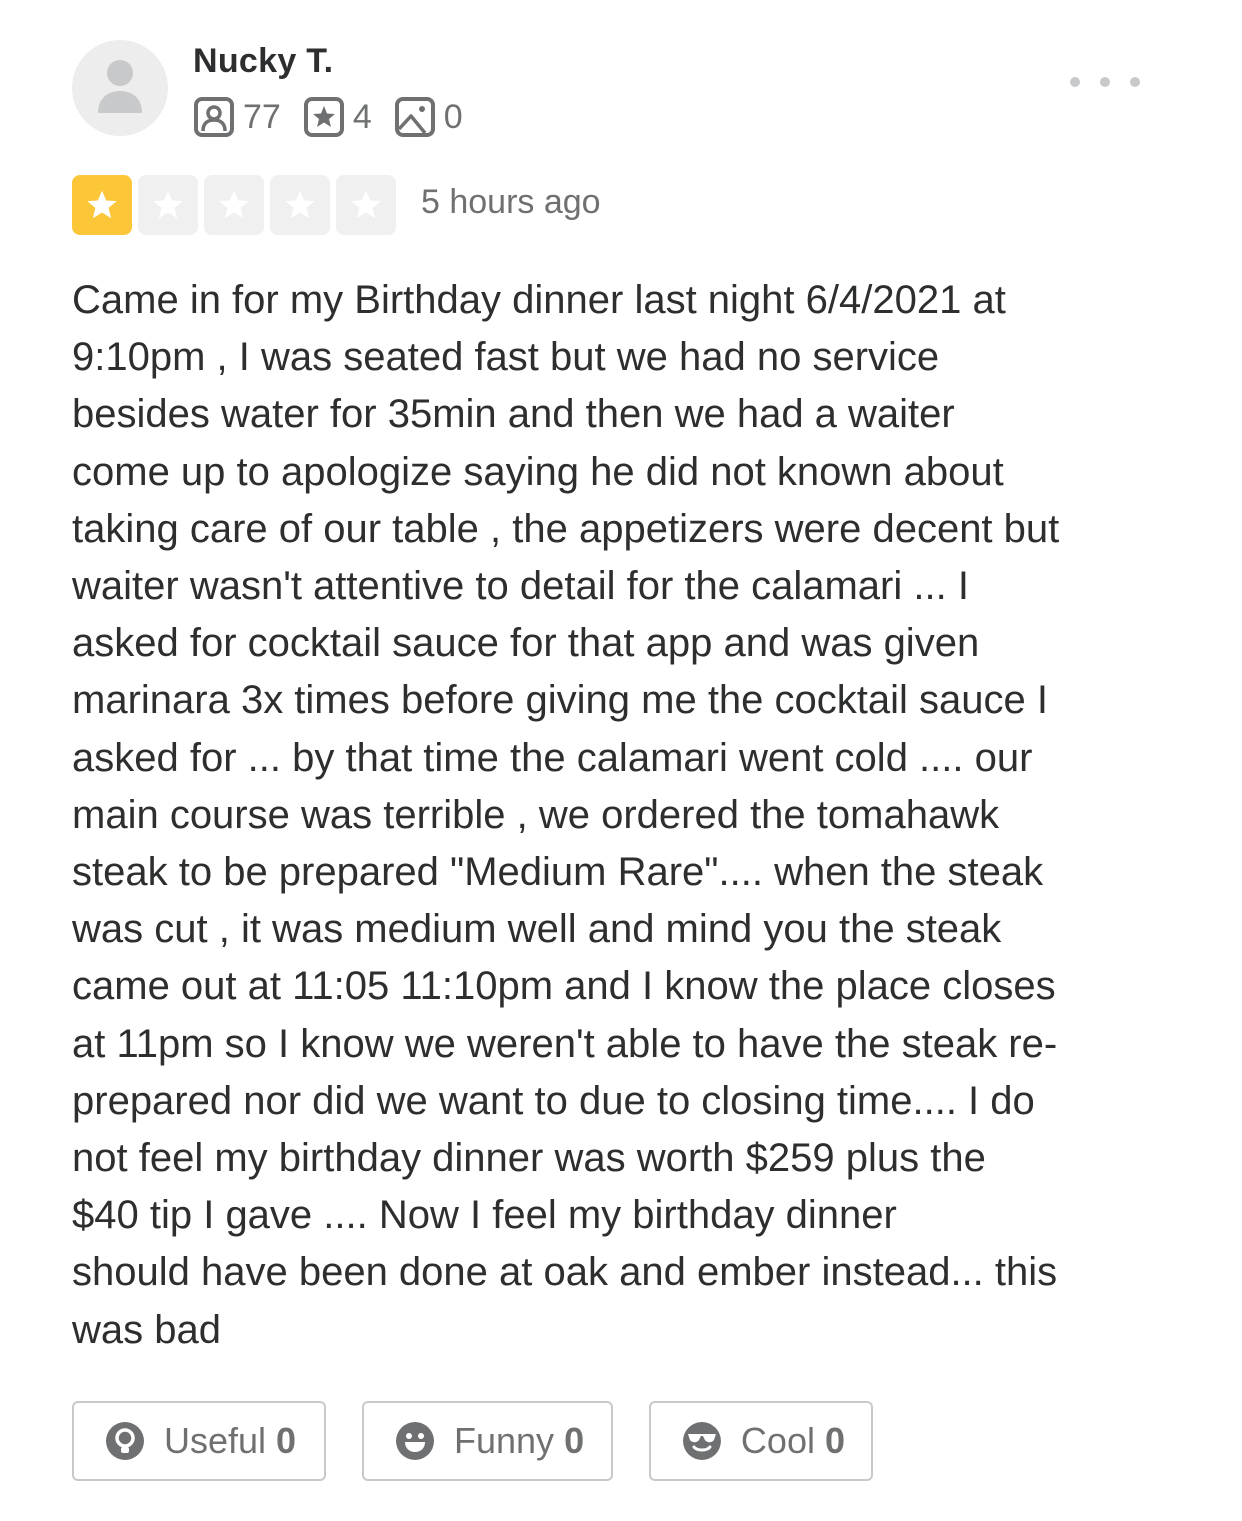  What do you see at coordinates (323, 117) in the screenshot?
I see `star-badge-icon` at bounding box center [323, 117].